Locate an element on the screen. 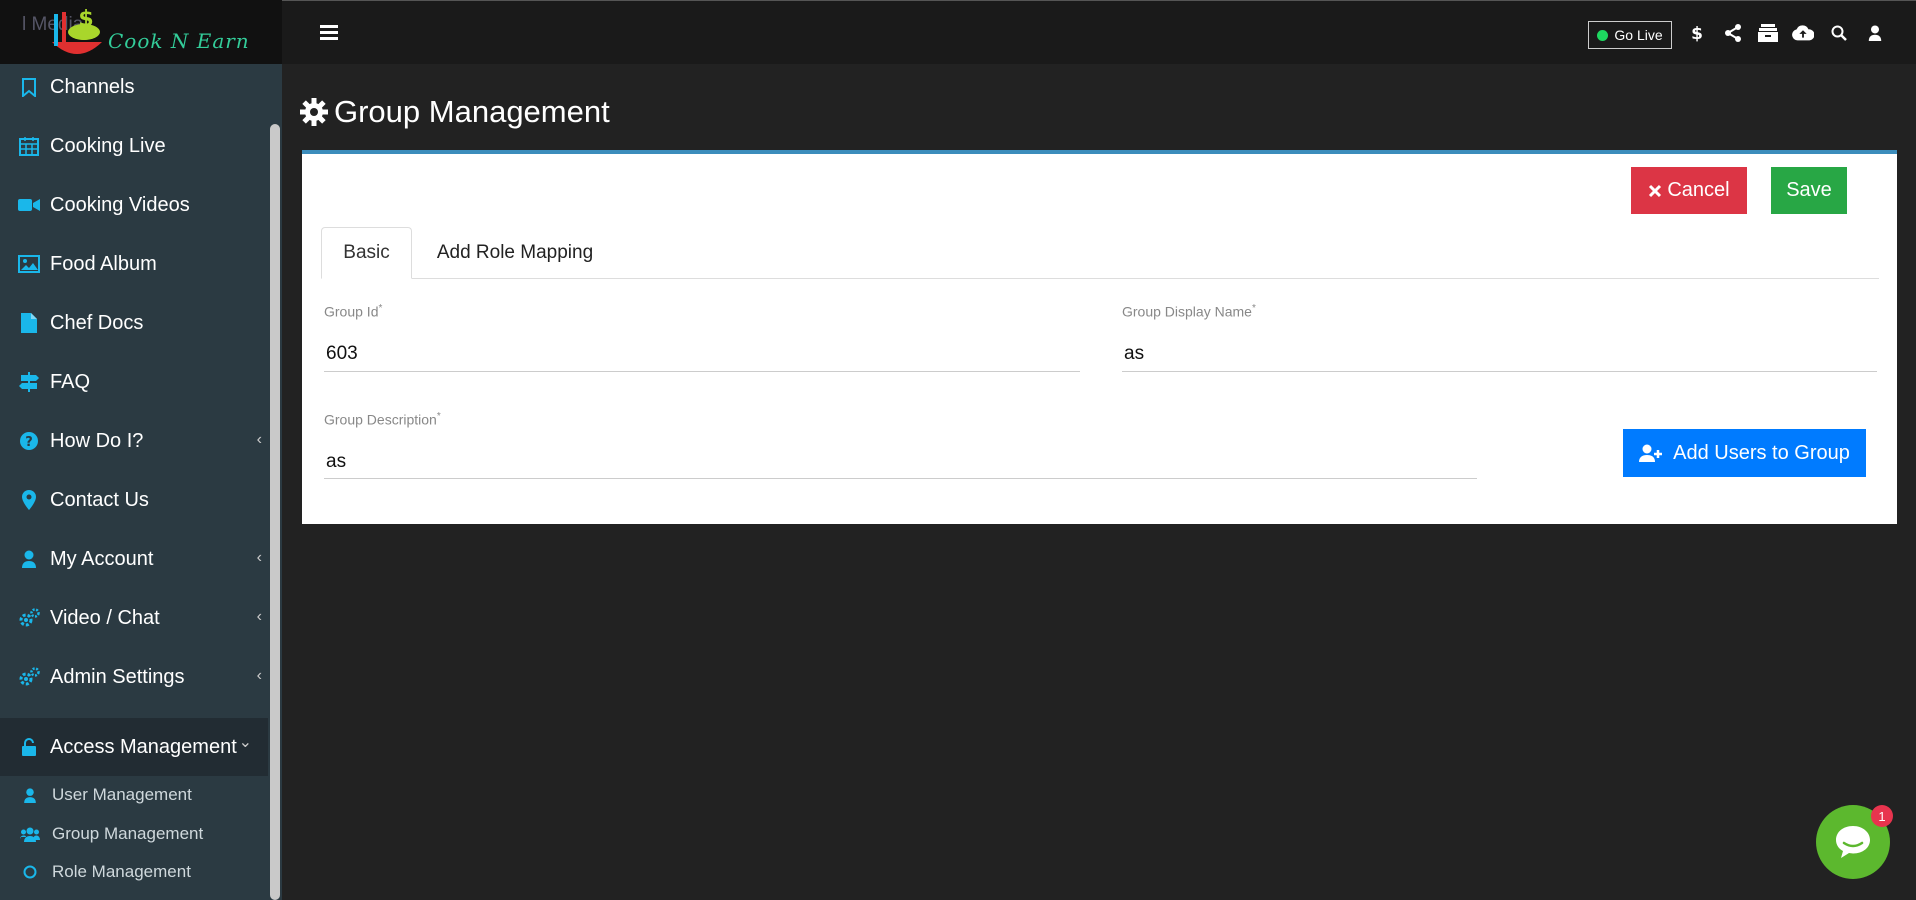 The height and width of the screenshot is (900, 1916). page-title-text: Group Management is located at coordinates (472, 111).